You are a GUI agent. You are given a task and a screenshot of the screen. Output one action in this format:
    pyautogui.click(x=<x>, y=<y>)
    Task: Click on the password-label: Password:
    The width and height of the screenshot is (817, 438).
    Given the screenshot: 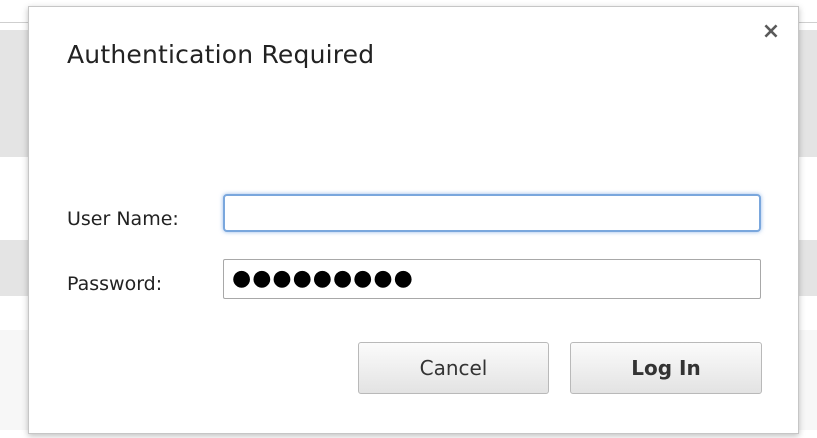 What is the action you would take?
    pyautogui.click(x=115, y=284)
    